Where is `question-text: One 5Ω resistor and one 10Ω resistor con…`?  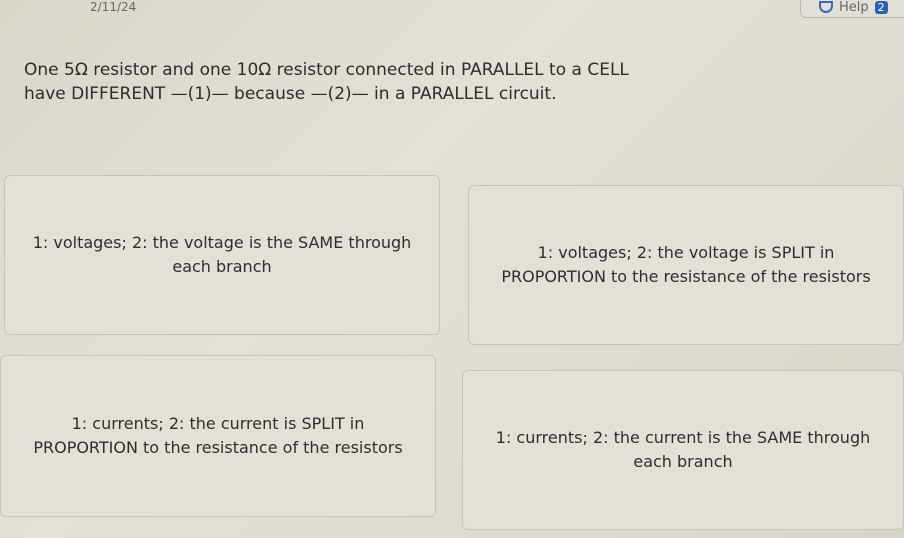 question-text: One 5Ω resistor and one 10Ω resistor con… is located at coordinates (326, 82).